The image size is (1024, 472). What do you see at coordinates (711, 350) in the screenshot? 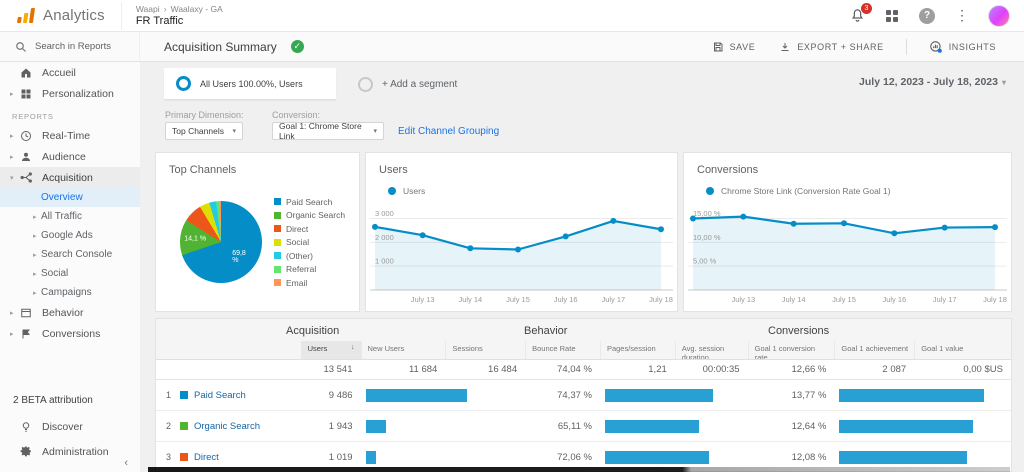
I see `column-header-avg-session-duration: Avg. session duration` at bounding box center [711, 350].